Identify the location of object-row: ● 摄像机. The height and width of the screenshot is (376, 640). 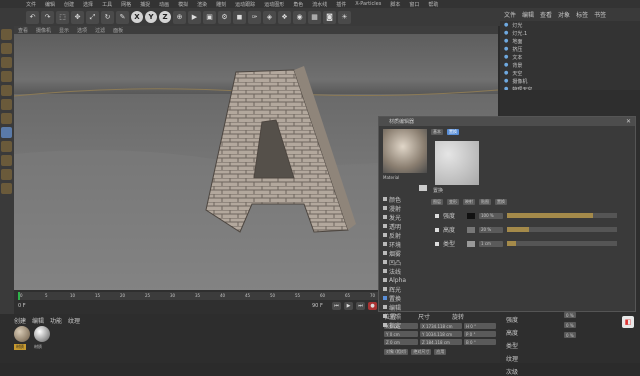
(570, 81).